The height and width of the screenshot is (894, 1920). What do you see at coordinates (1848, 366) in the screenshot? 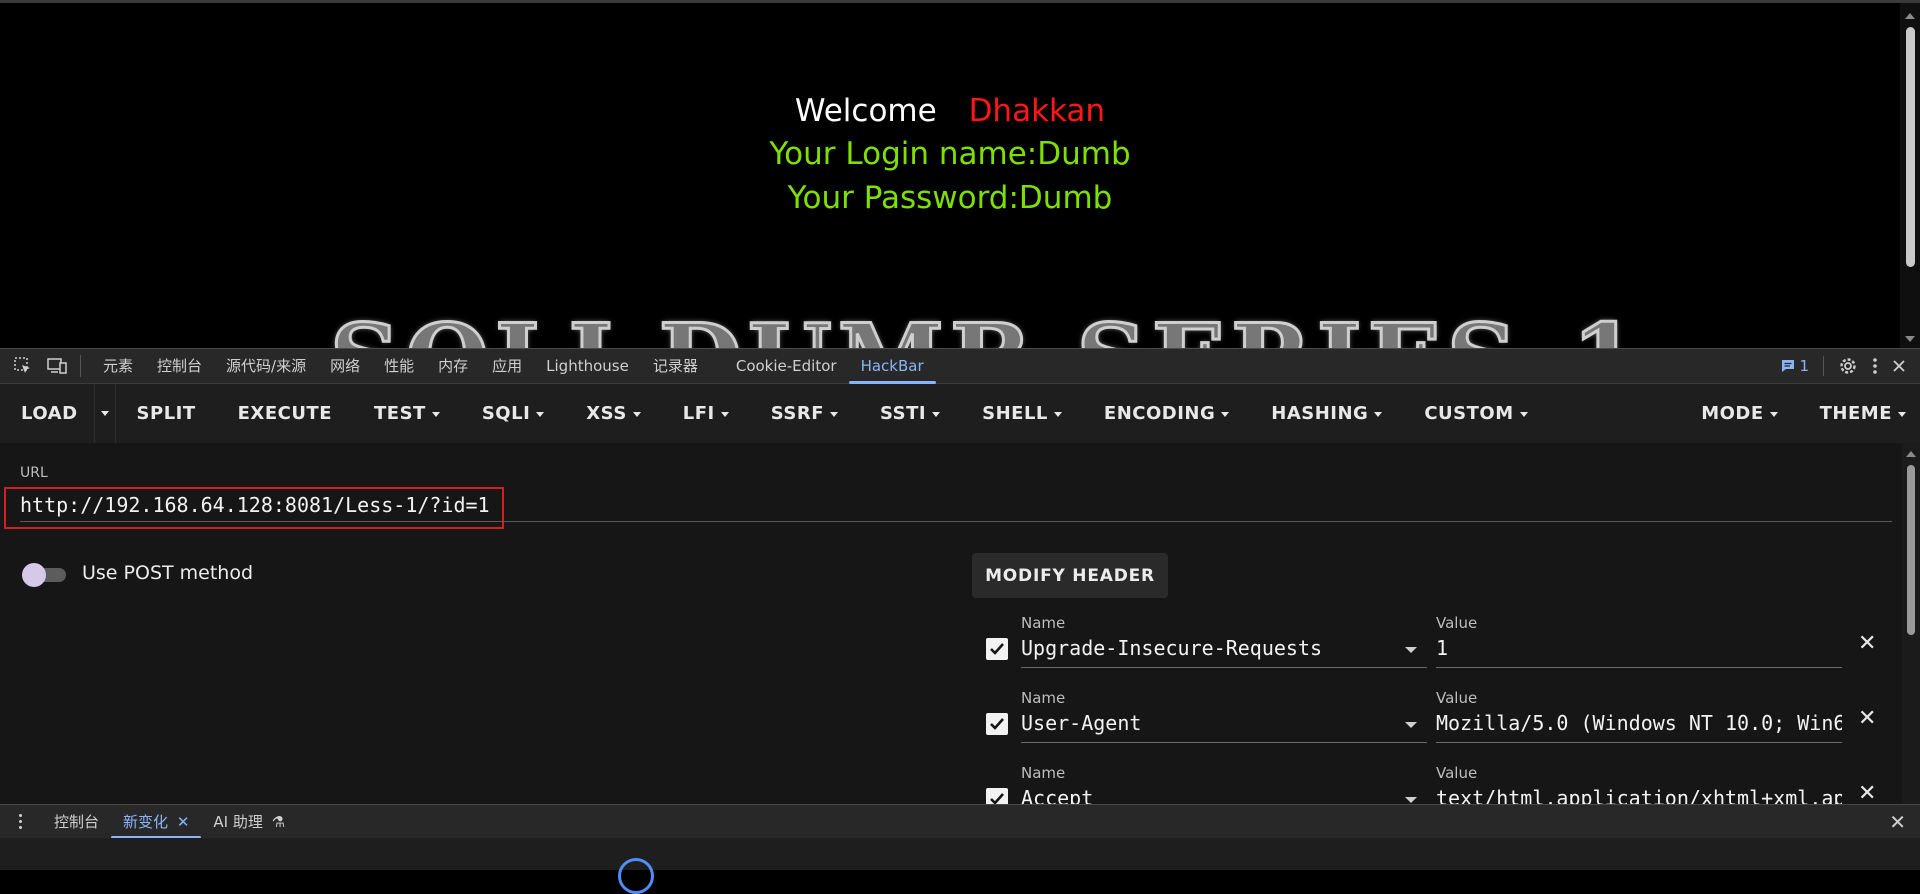
I see `settings-gear-icon` at bounding box center [1848, 366].